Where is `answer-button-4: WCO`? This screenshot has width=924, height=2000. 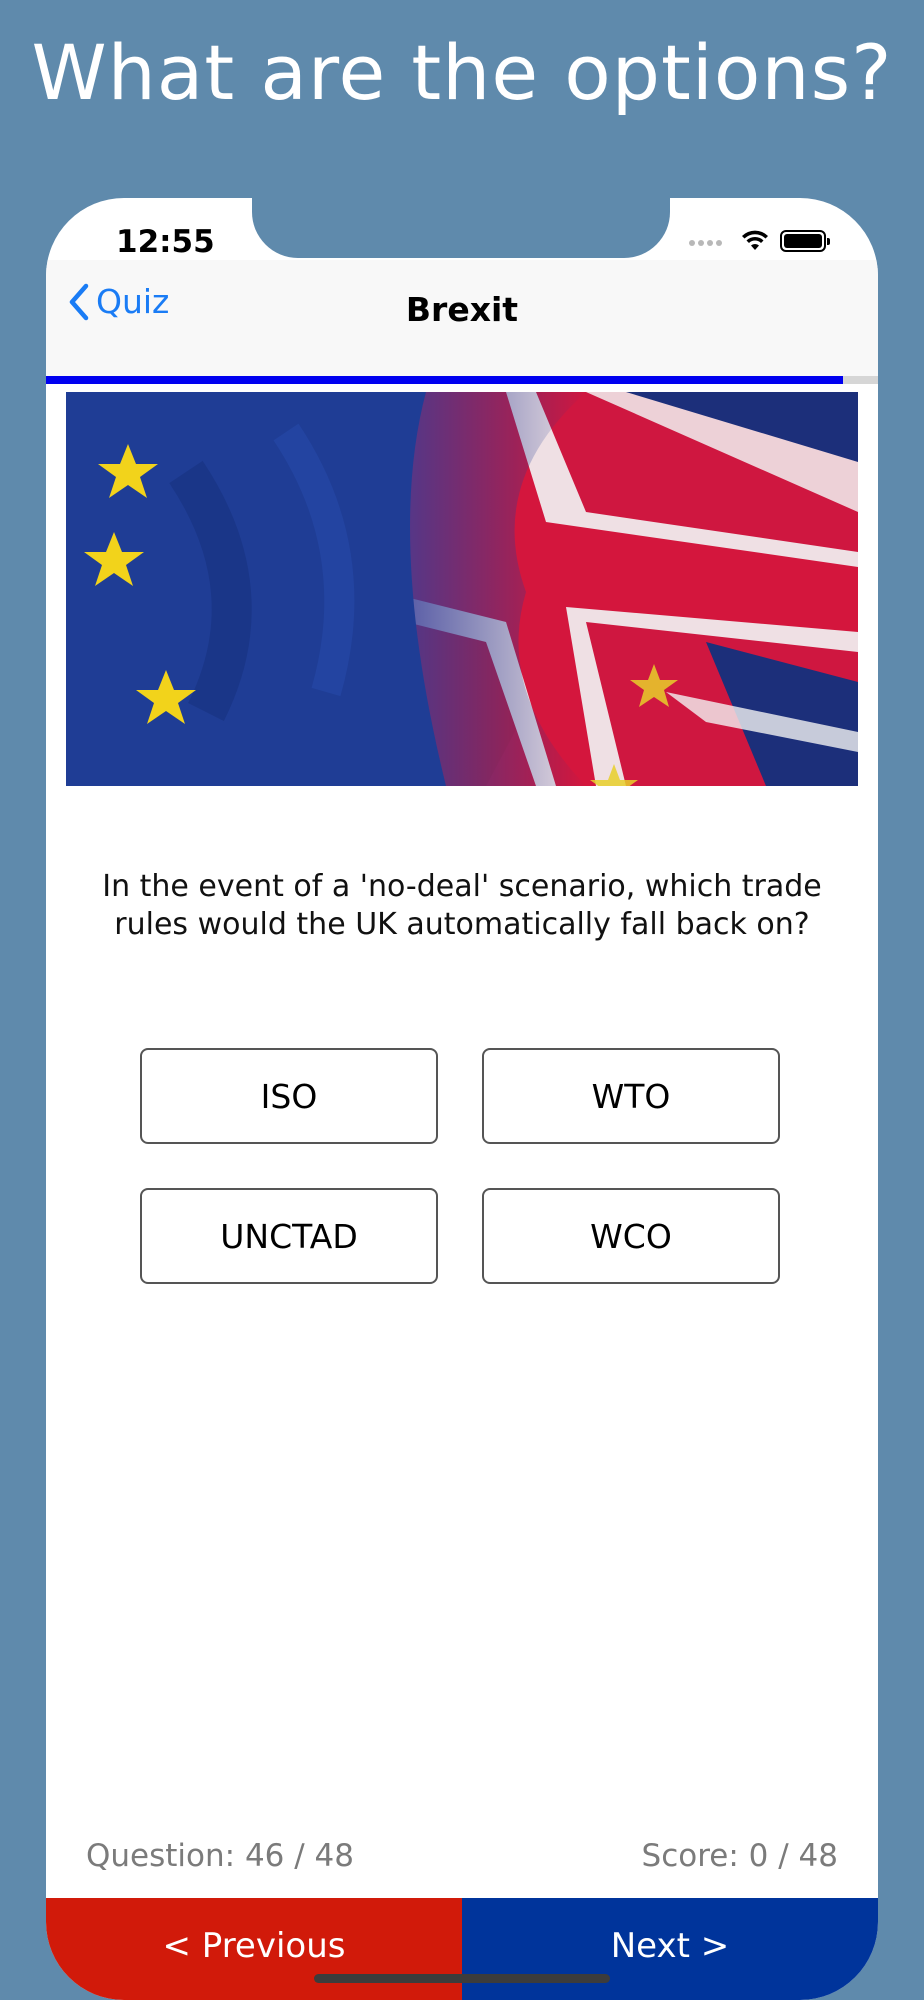
answer-button-4: WCO is located at coordinates (631, 1236).